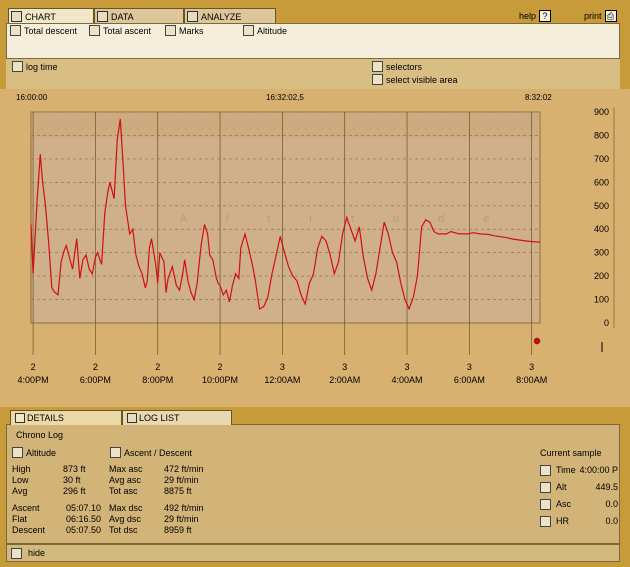  Describe the element at coordinates (282, 380) in the screenshot. I see `x-tick-label: 12:00AM` at that location.